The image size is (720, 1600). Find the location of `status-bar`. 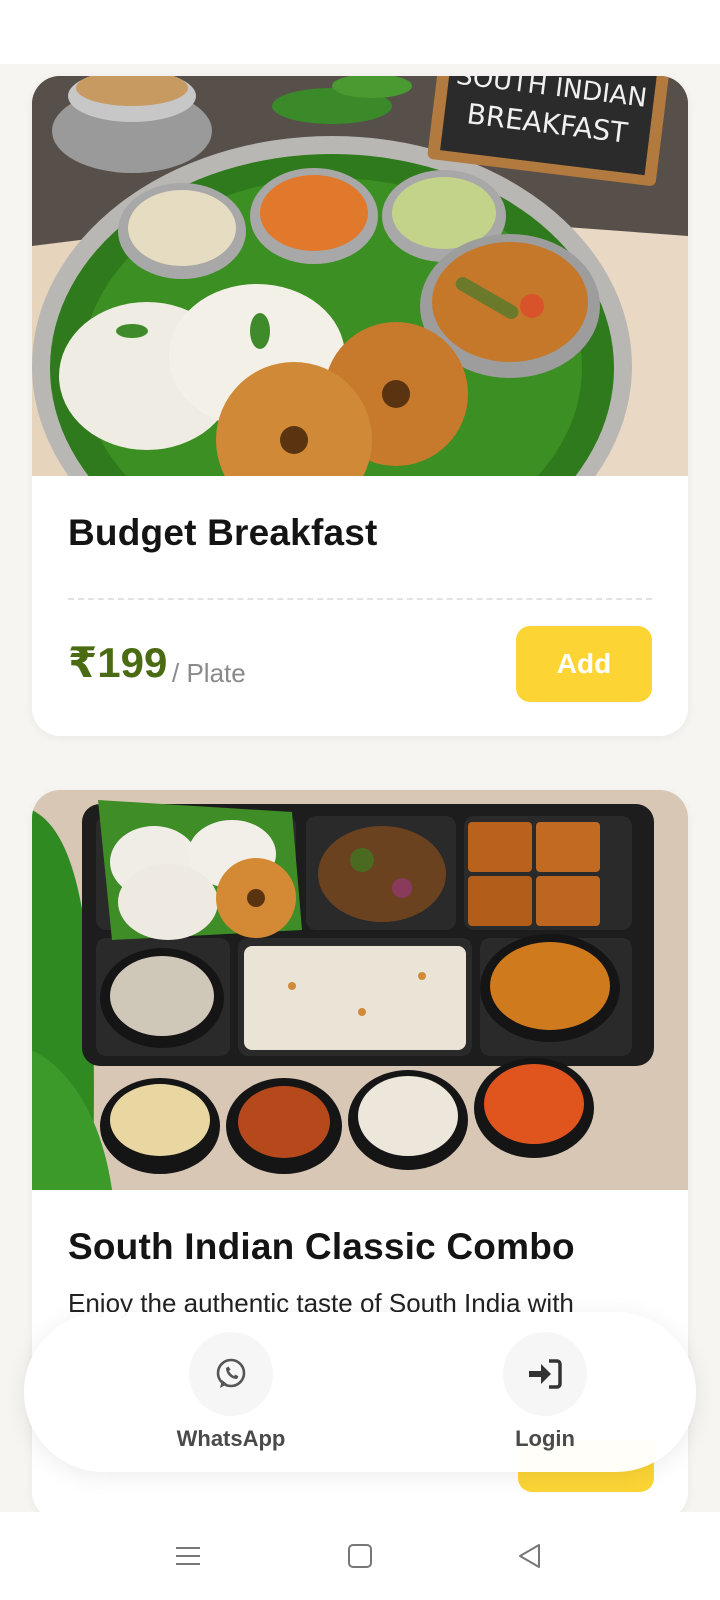

status-bar is located at coordinates (360, 32).